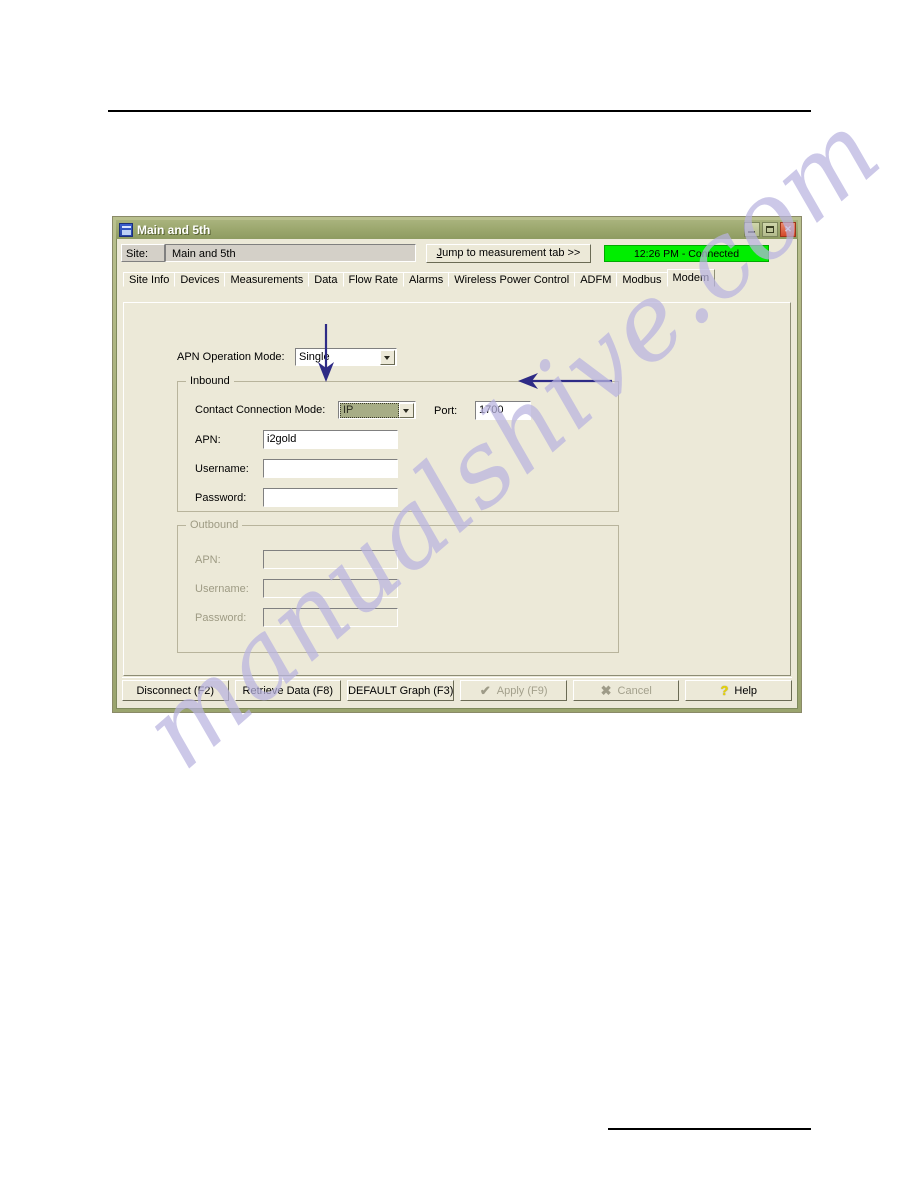  I want to click on help-button-label: Help, so click(746, 690).